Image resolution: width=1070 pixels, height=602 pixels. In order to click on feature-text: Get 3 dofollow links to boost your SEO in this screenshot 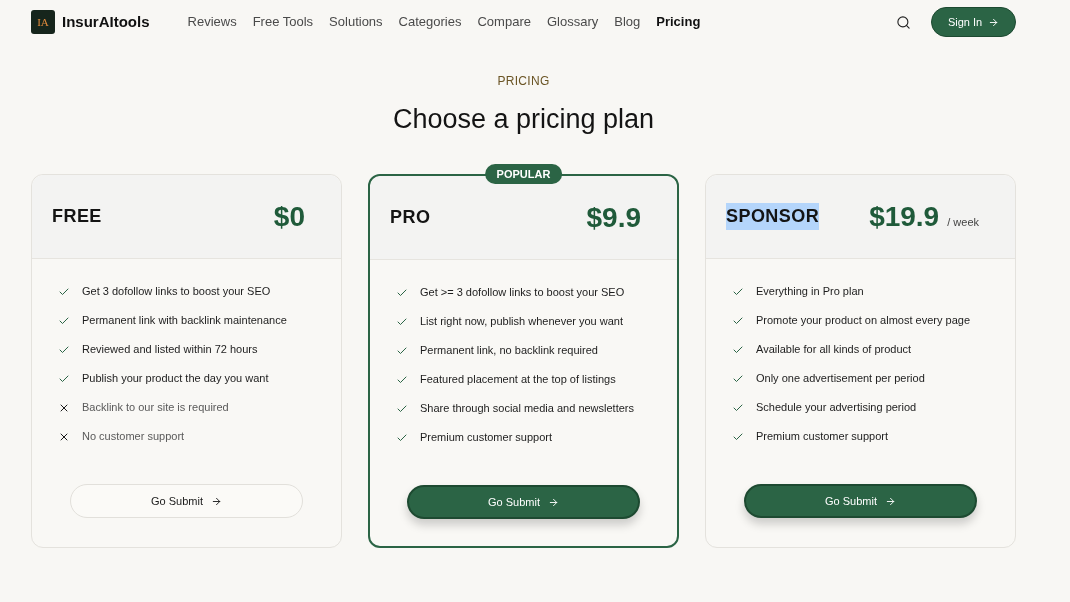, I will do `click(176, 292)`.